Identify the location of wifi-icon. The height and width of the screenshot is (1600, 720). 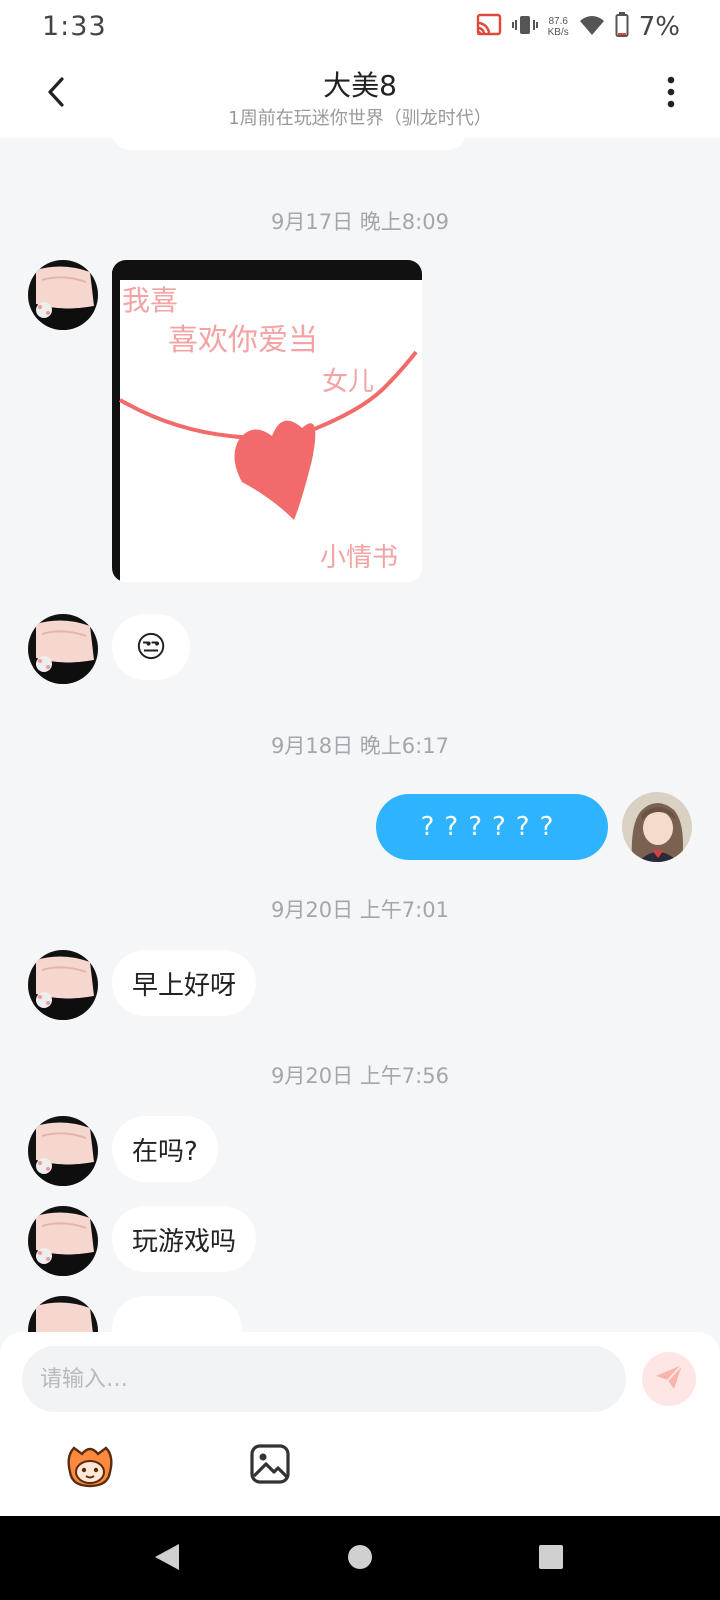
(592, 27).